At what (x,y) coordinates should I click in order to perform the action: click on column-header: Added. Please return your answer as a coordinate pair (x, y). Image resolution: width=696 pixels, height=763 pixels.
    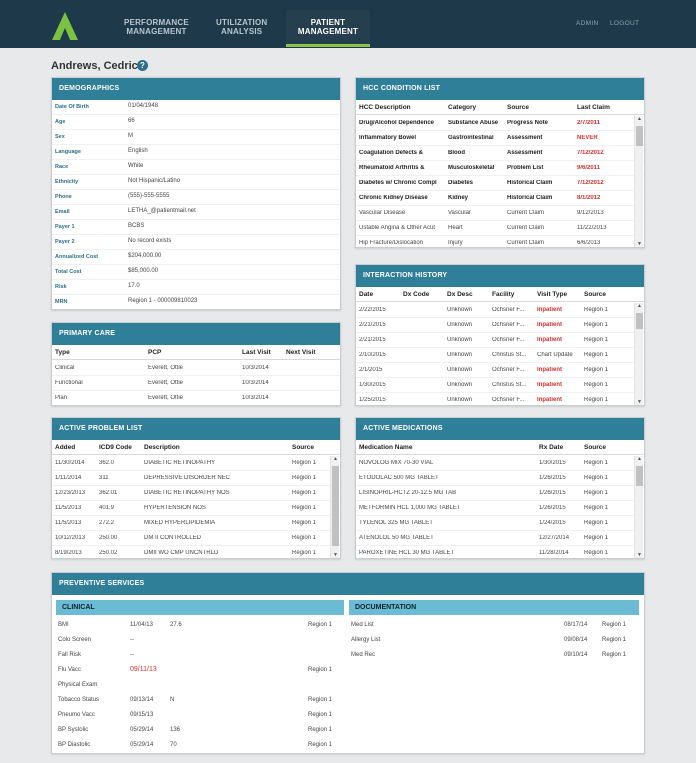
    Looking at the image, I should click on (77, 447).